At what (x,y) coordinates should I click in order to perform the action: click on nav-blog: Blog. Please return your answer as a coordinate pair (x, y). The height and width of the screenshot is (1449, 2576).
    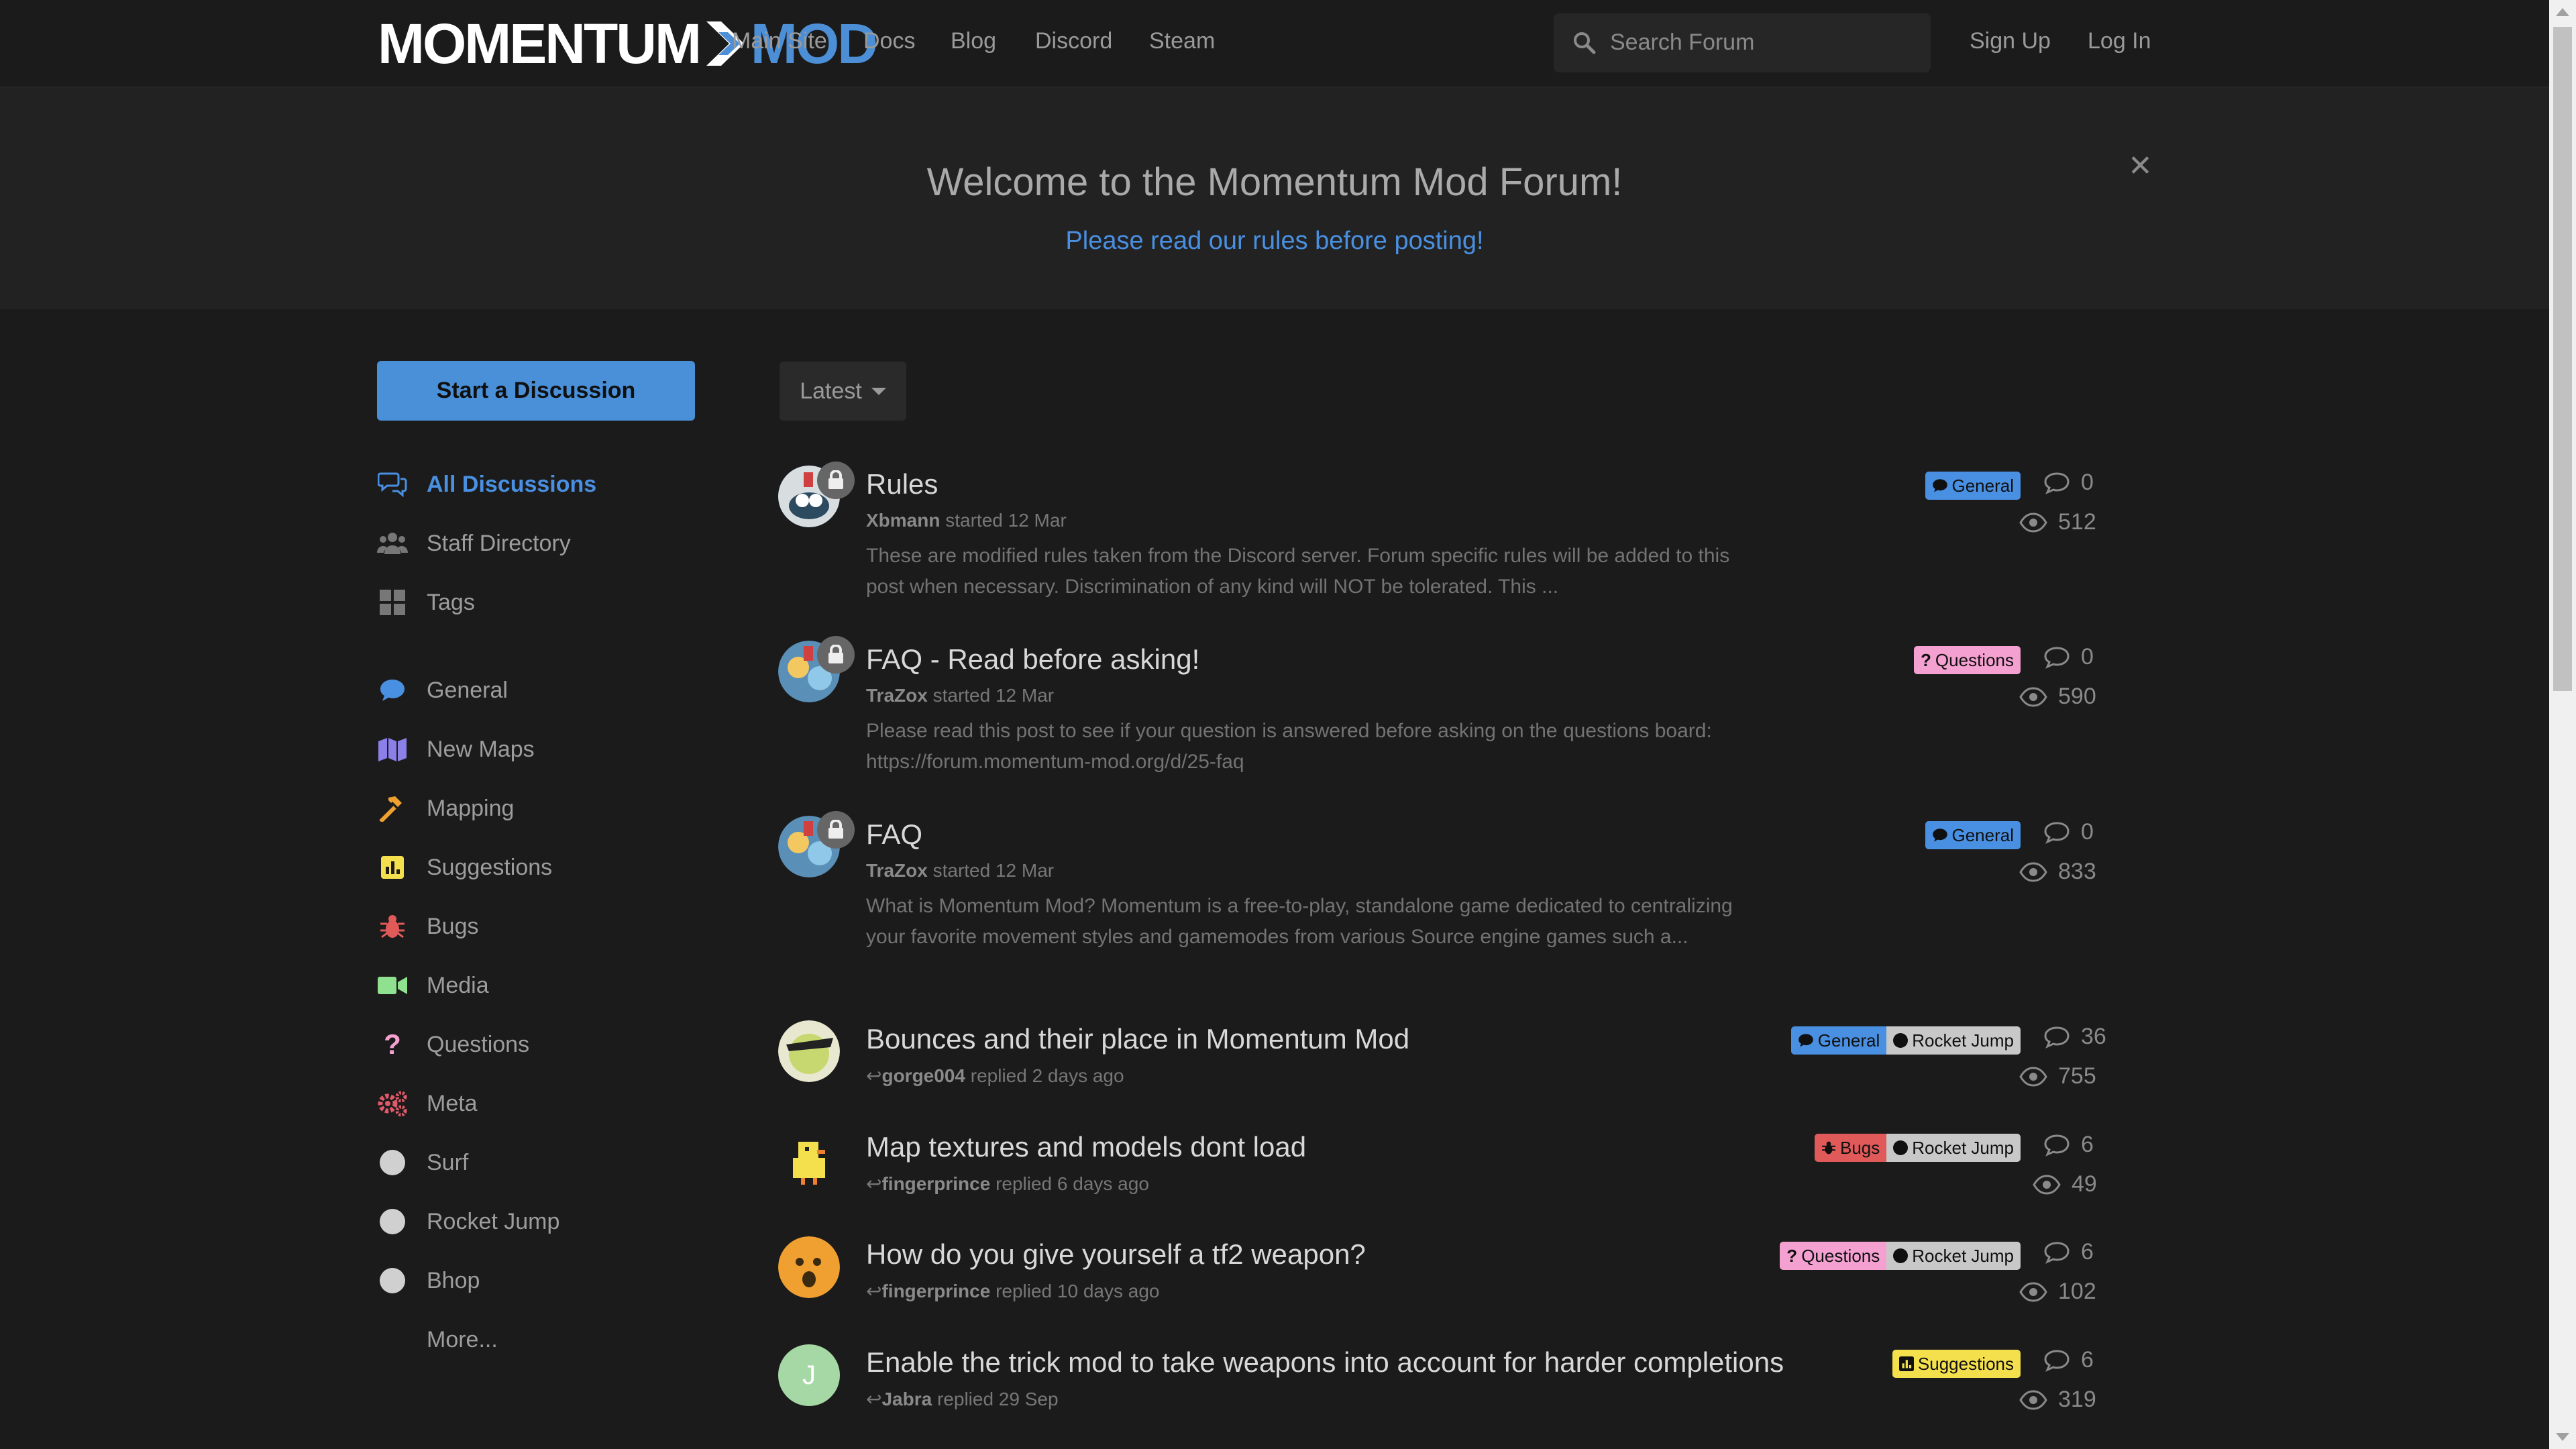
    Looking at the image, I should click on (973, 41).